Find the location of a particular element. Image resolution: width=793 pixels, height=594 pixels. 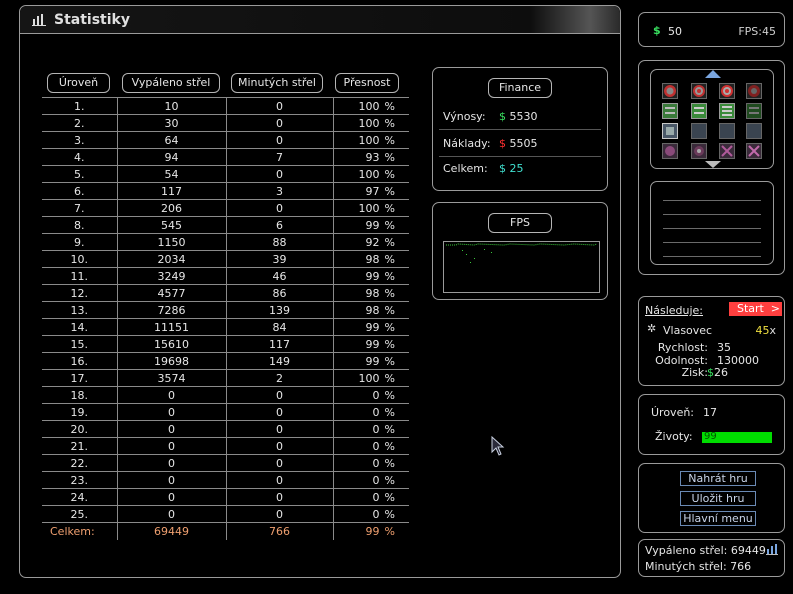

column-header-level: Úroveň is located at coordinates (78, 83).